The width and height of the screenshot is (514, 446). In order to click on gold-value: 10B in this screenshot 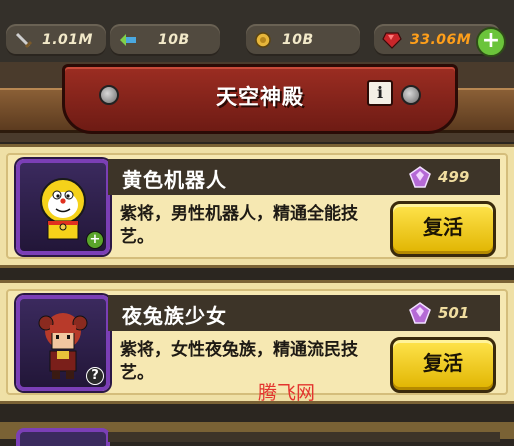, I will do `click(298, 40)`.